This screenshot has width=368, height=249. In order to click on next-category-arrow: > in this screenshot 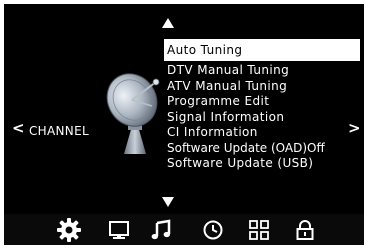, I will do `click(354, 128)`.